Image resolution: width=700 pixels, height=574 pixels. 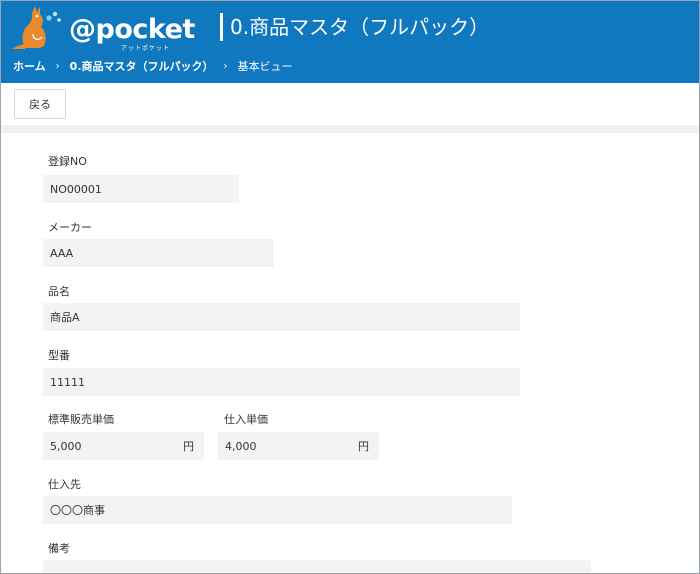 I want to click on product-name-label: 品名, so click(x=59, y=291).